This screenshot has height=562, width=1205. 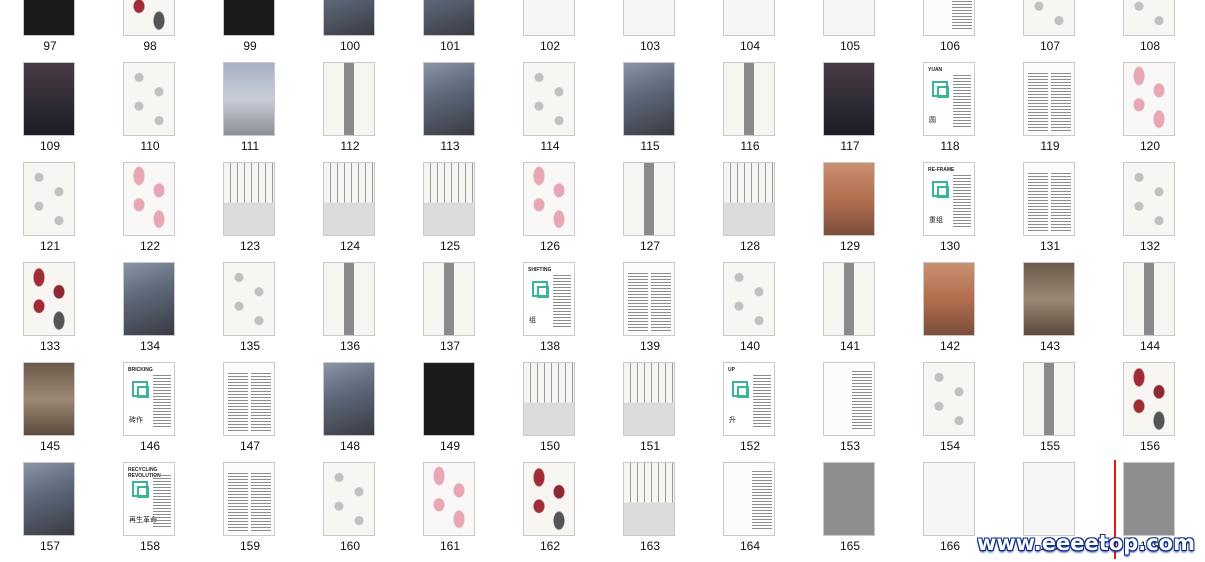 What do you see at coordinates (149, 399) in the screenshot?
I see `page-thumbnail-image: BRICKING 砖作` at bounding box center [149, 399].